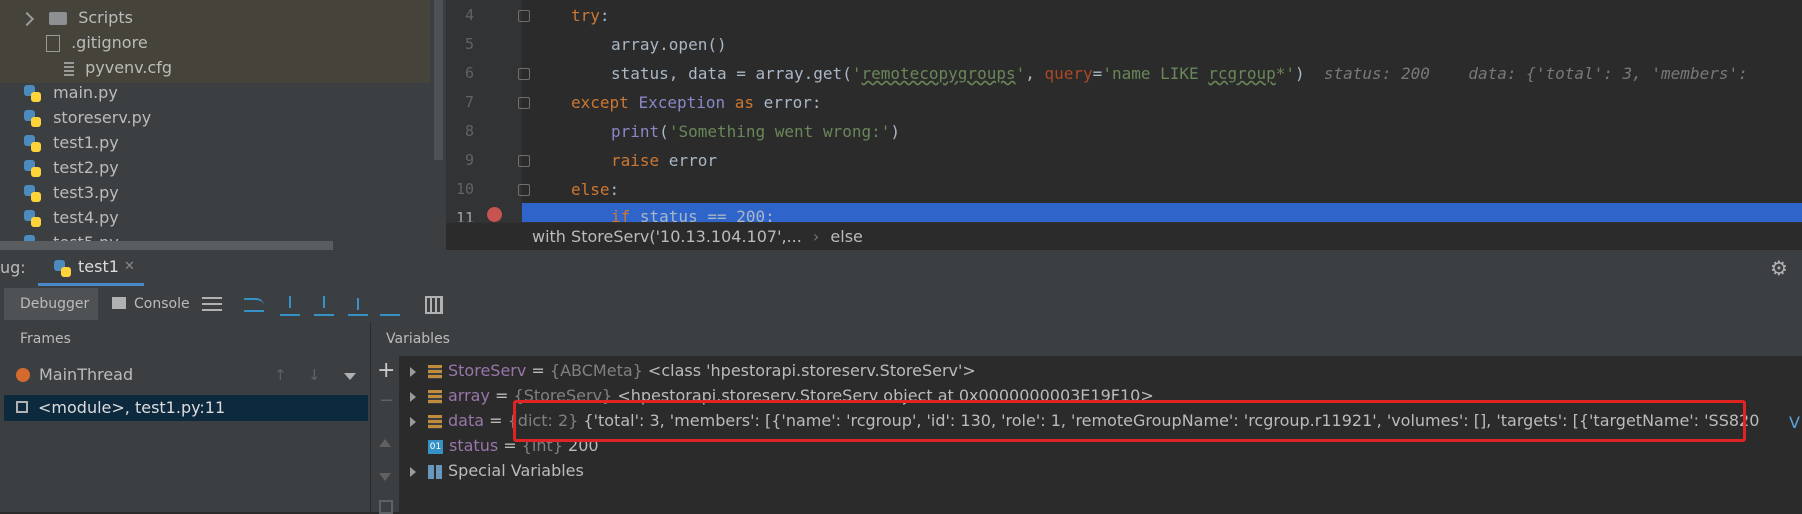 This screenshot has width=1802, height=514. I want to click on frame-row-selected: <module>, test1.py:11, so click(186, 408).